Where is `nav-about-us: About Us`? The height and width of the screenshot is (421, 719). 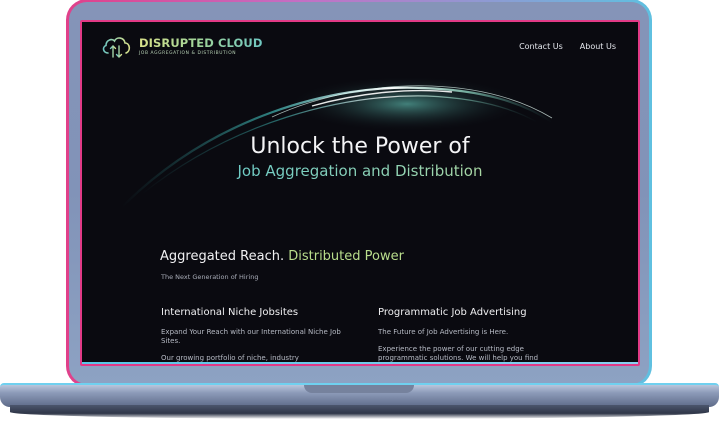
nav-about-us: About Us is located at coordinates (598, 46).